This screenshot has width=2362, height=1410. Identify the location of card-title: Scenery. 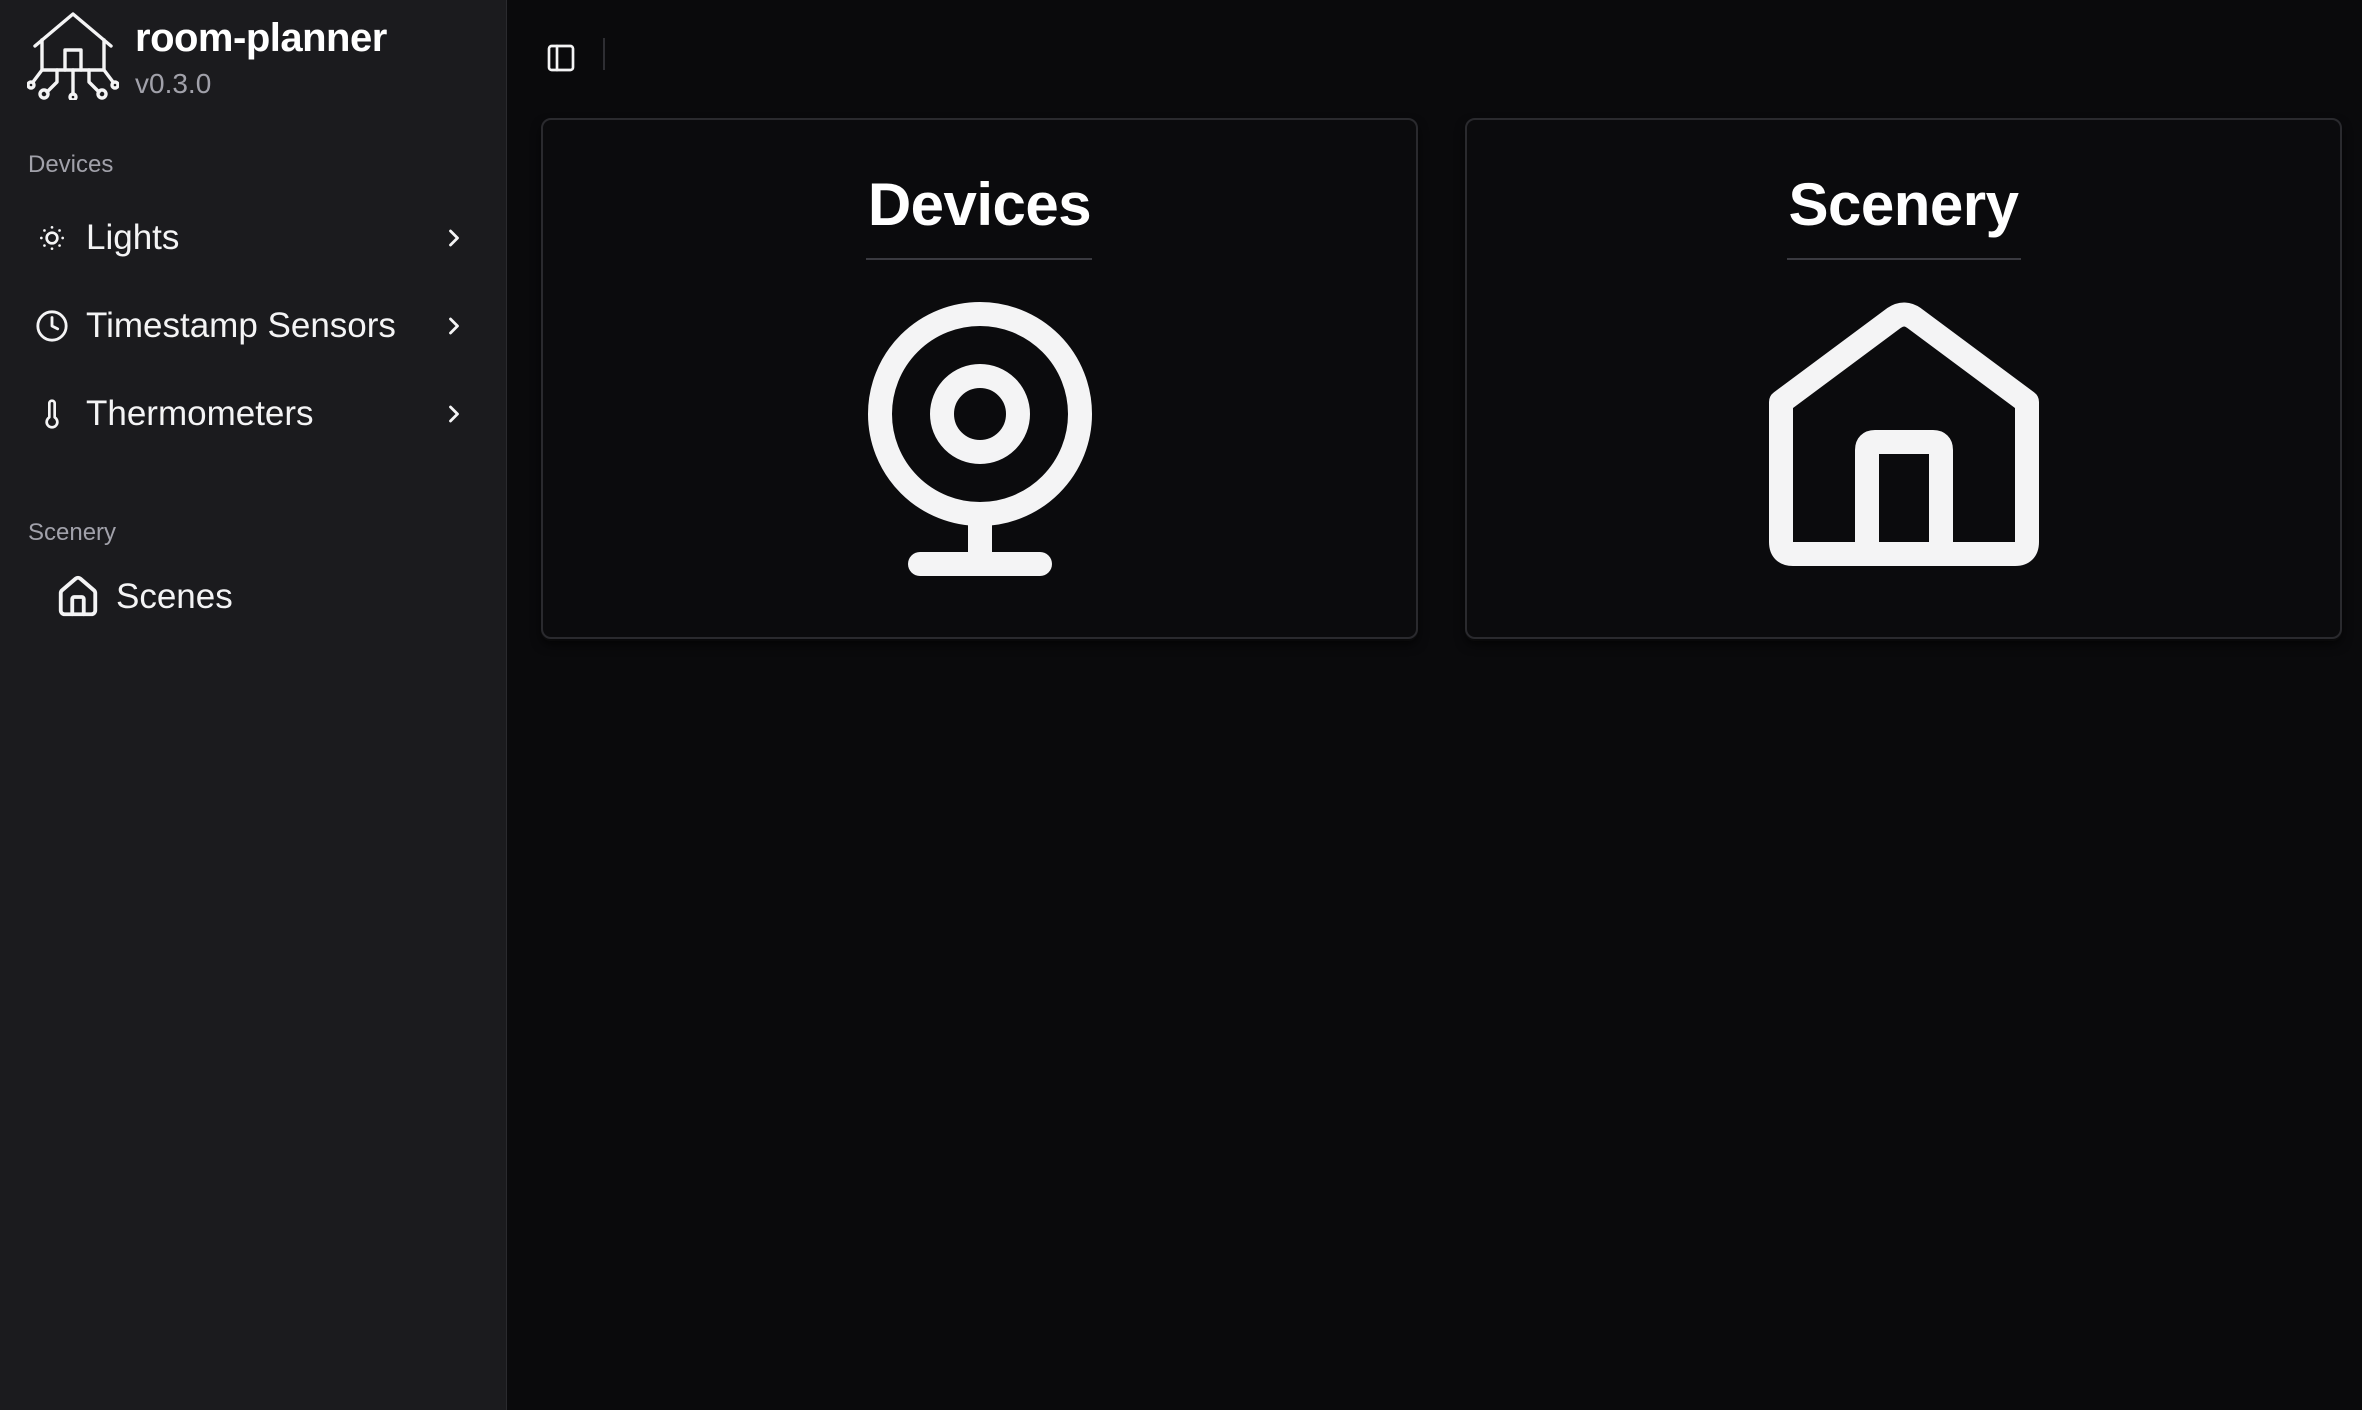
(1904, 204).